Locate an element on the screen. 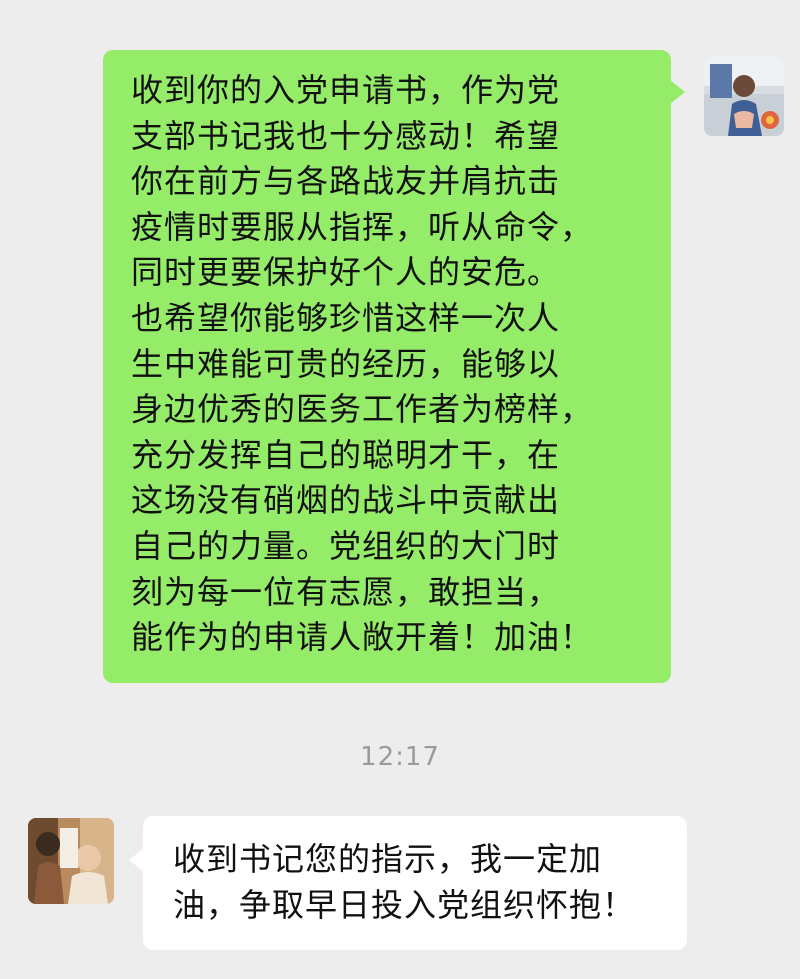 The width and height of the screenshot is (800, 979). my-avatar is located at coordinates (744, 96).